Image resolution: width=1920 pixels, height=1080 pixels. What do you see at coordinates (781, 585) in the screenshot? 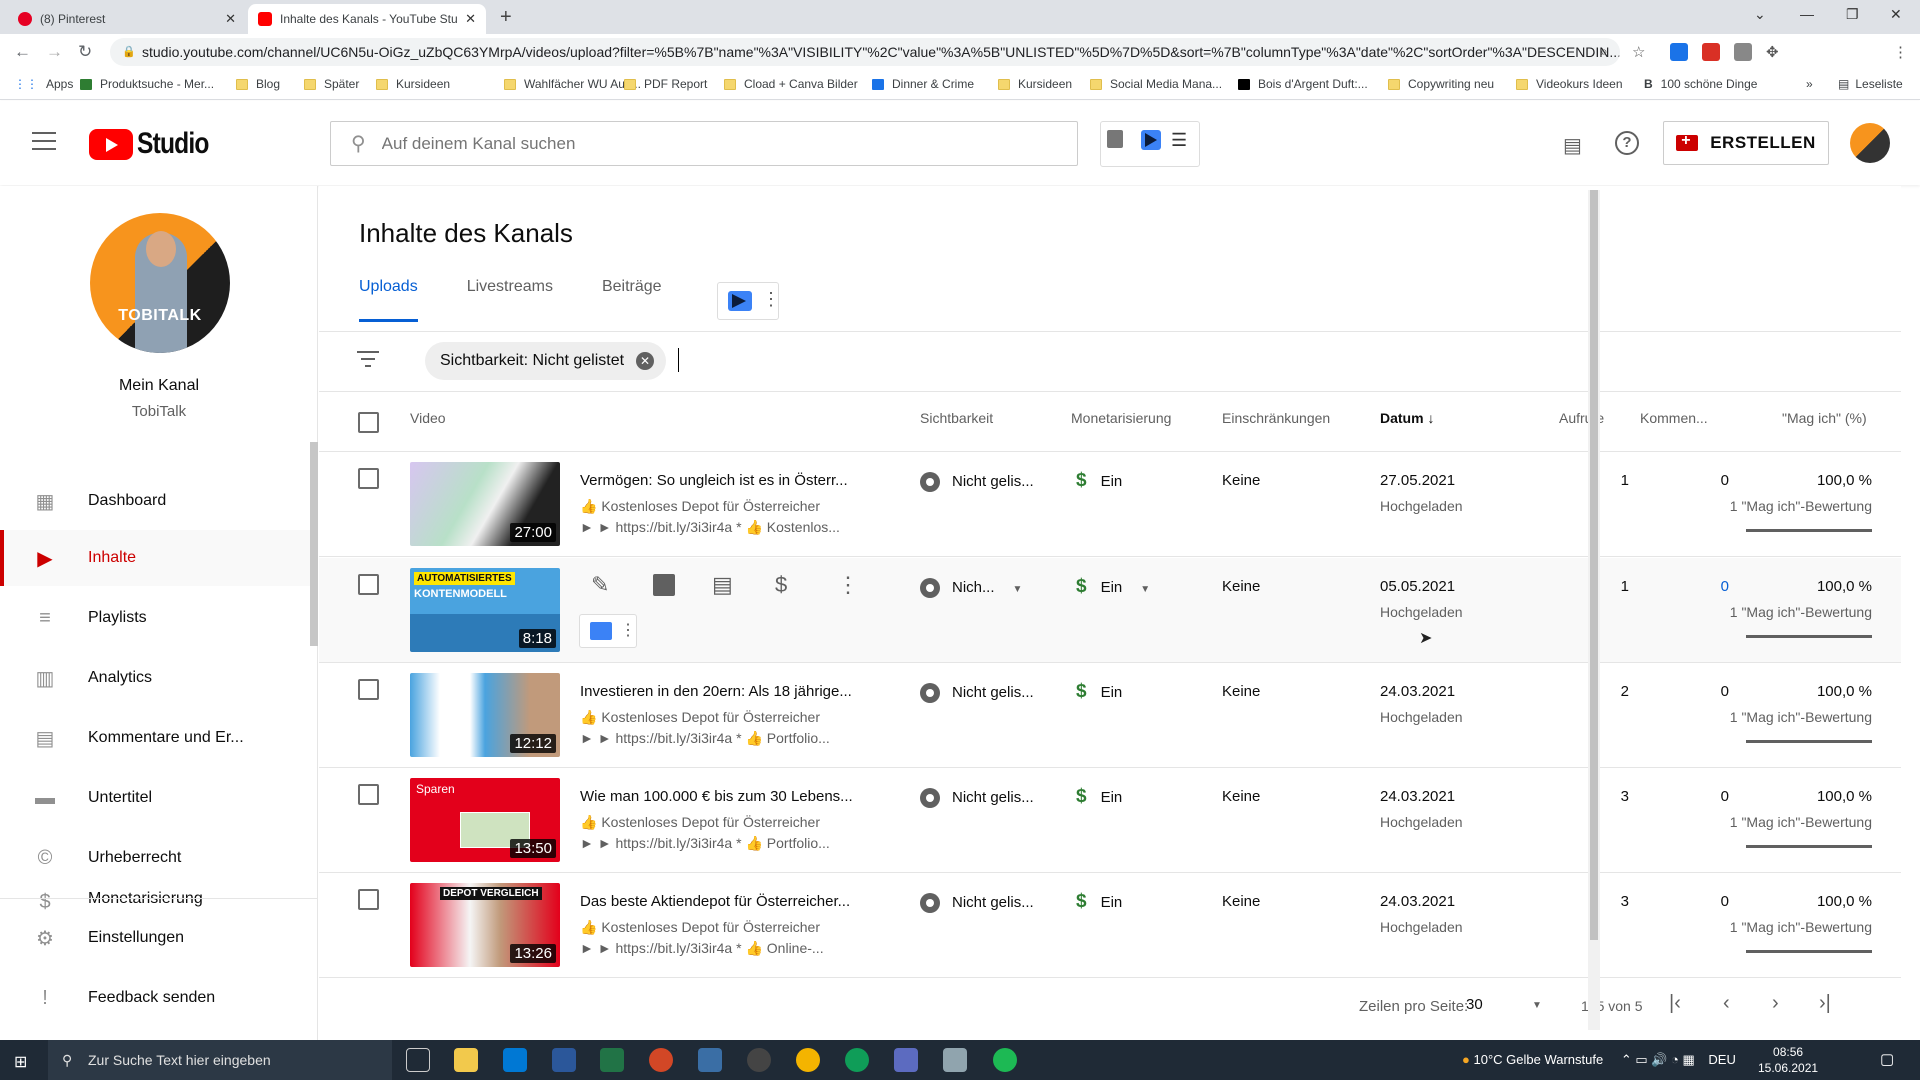
I see `monetization-icon: $` at bounding box center [781, 585].